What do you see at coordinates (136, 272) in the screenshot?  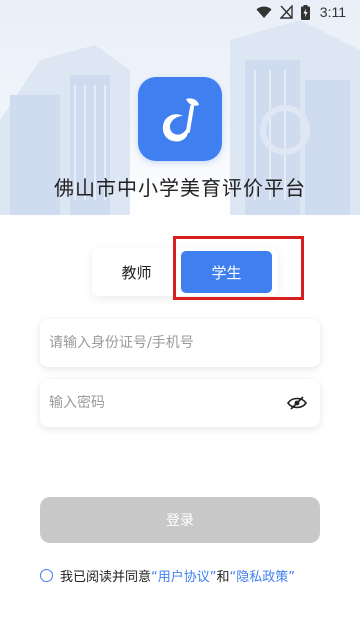 I see `tab-teacher: 教师` at bounding box center [136, 272].